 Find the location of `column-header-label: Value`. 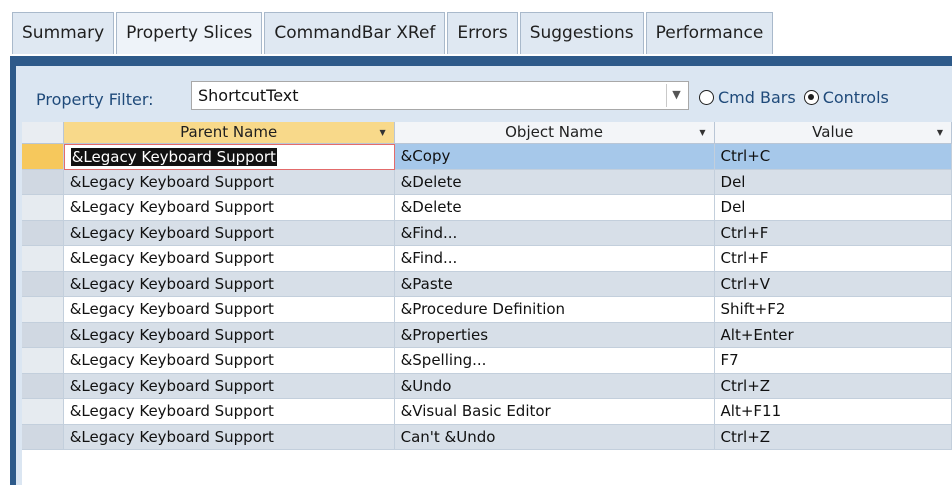

column-header-label: Value is located at coordinates (833, 132).